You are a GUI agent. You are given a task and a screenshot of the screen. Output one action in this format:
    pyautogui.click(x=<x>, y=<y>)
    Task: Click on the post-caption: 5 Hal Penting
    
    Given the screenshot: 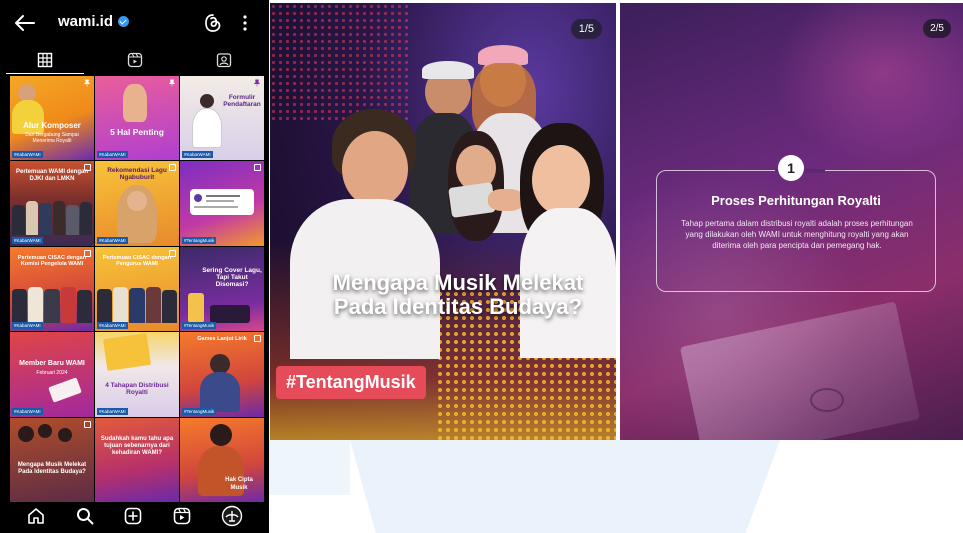 What is the action you would take?
    pyautogui.click(x=137, y=132)
    